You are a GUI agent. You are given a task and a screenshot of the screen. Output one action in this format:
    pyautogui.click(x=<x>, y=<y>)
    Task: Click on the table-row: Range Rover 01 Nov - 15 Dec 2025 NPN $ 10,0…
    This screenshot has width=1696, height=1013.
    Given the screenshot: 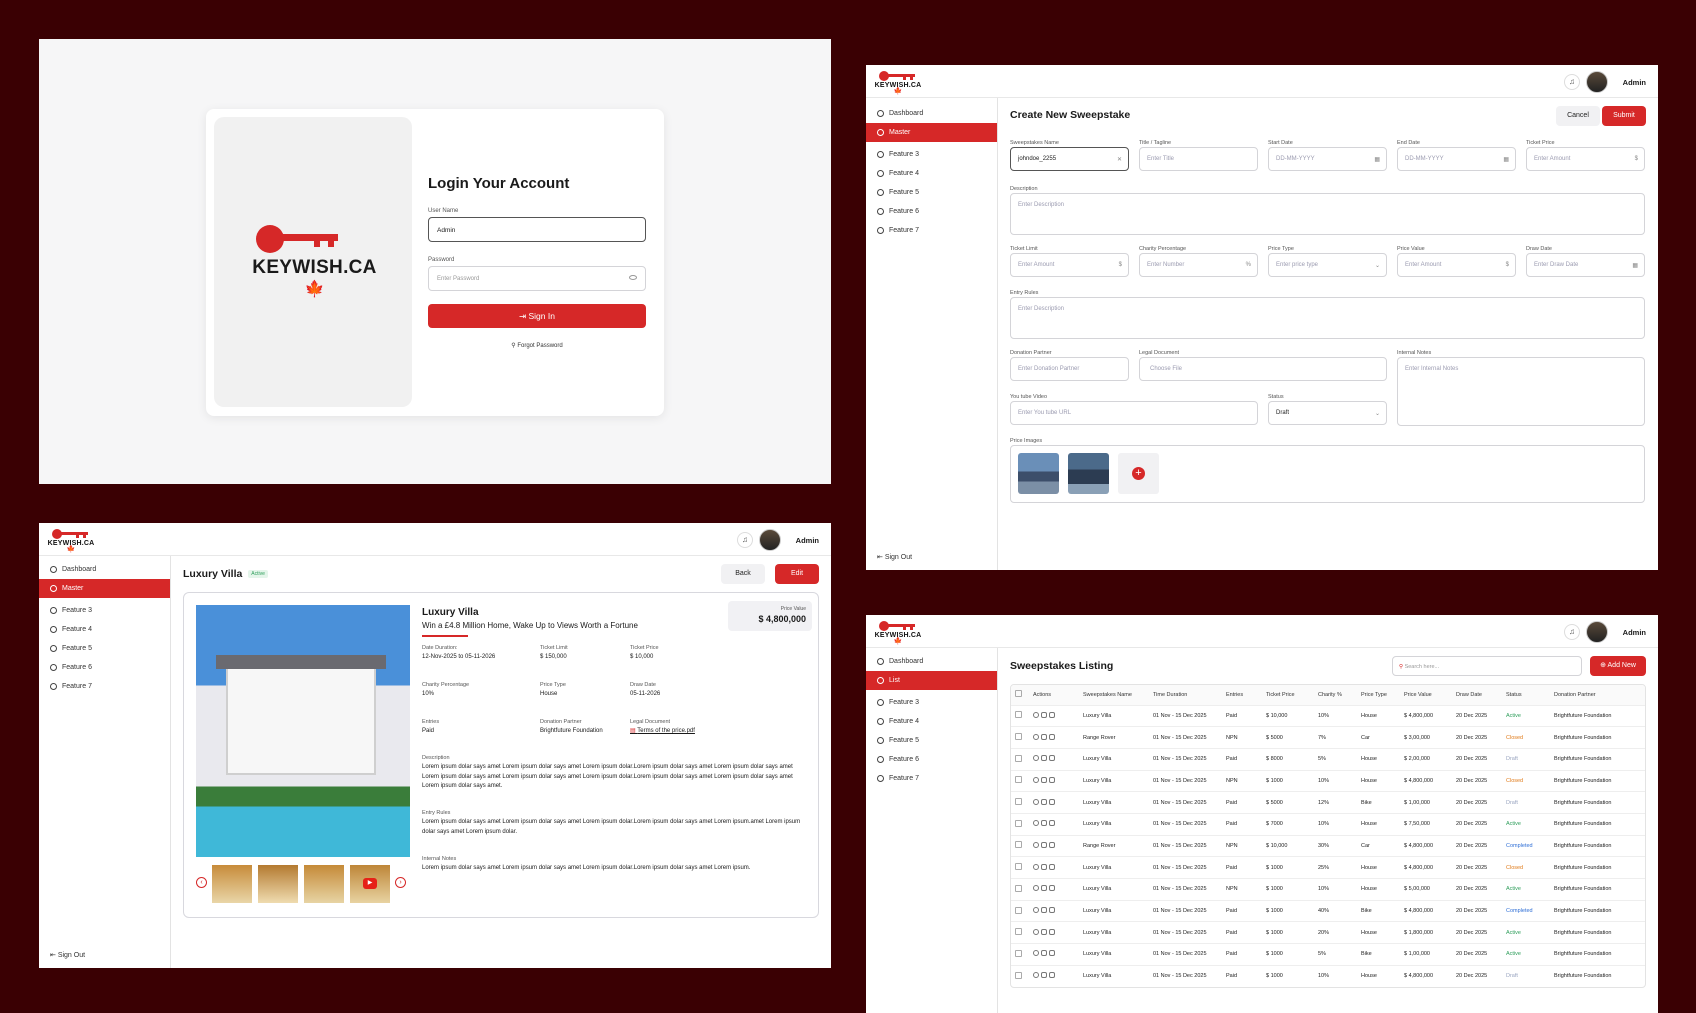 What is the action you would take?
    pyautogui.click(x=1328, y=845)
    